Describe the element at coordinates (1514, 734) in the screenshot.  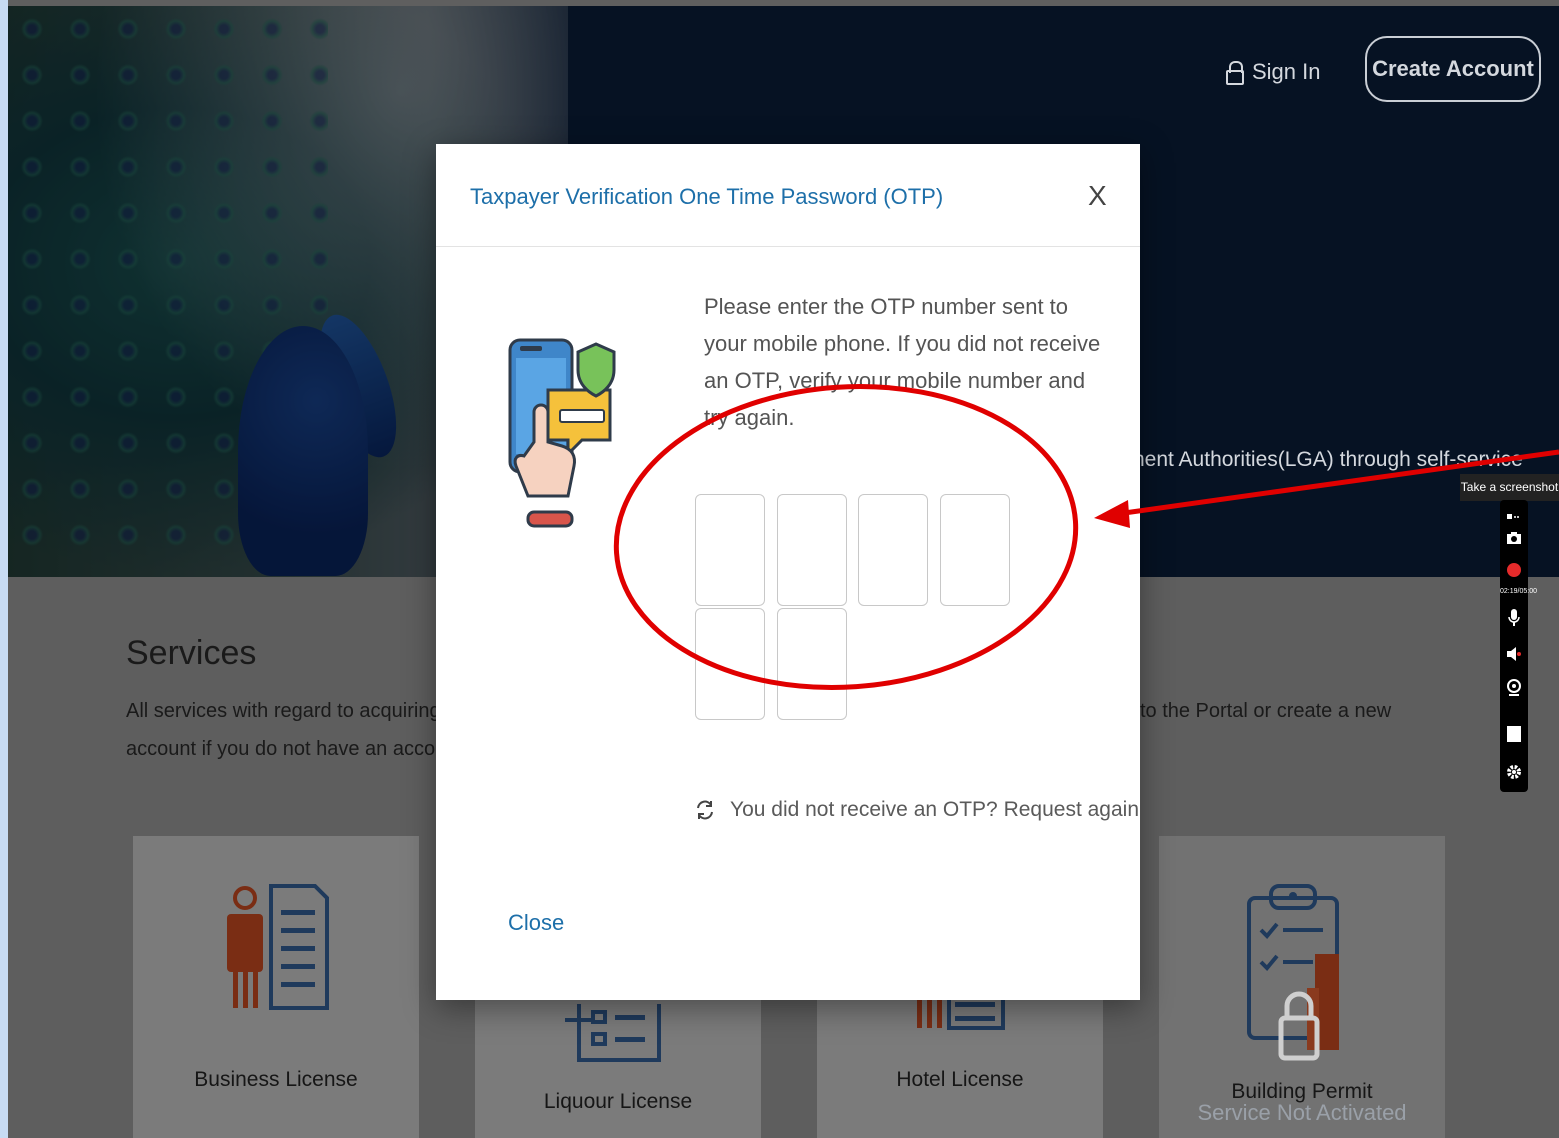
I see `window-icon` at that location.